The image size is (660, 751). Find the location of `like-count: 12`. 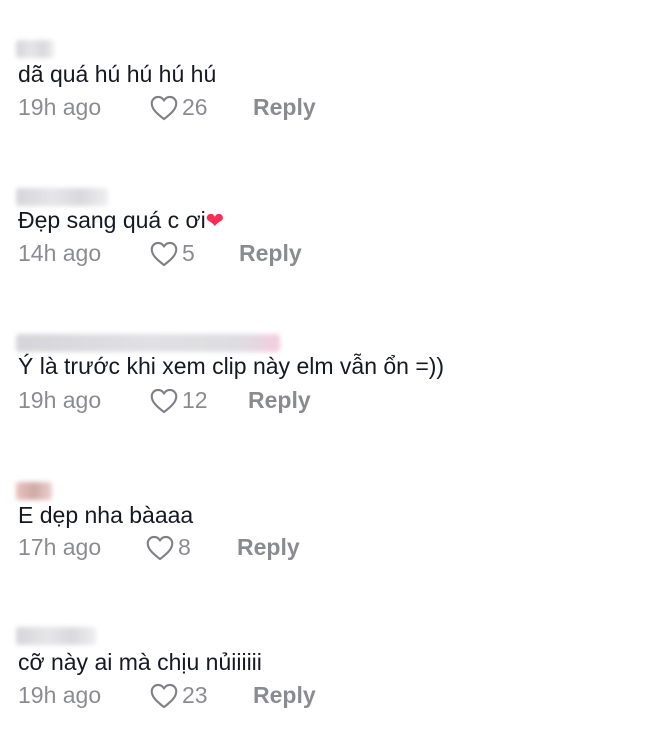

like-count: 12 is located at coordinates (195, 400).